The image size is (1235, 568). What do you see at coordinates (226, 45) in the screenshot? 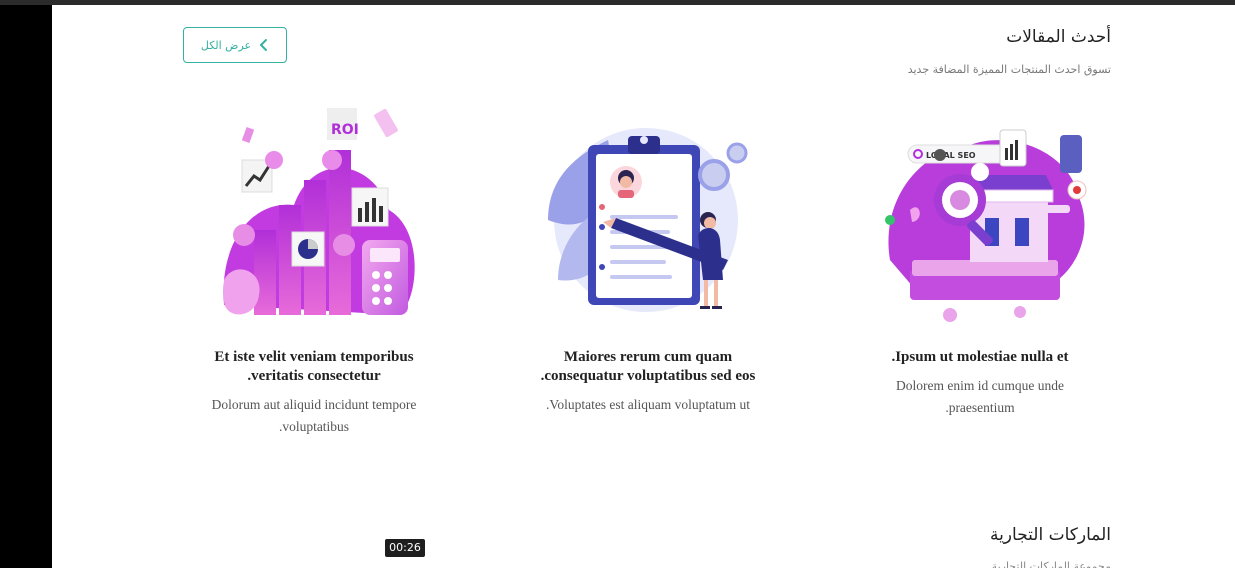
I see `view-all-label: عرض الكل` at bounding box center [226, 45].